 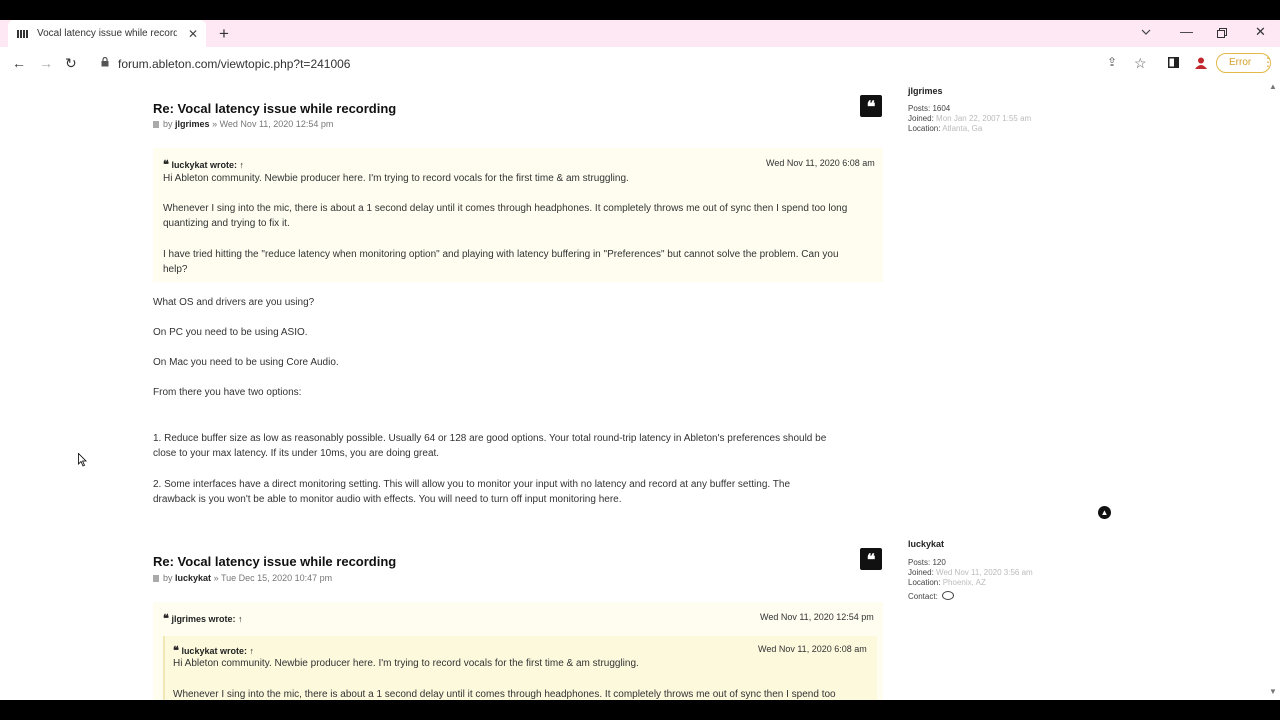 I want to click on post-text: What OS and drivers are you using?, so click(x=234, y=302).